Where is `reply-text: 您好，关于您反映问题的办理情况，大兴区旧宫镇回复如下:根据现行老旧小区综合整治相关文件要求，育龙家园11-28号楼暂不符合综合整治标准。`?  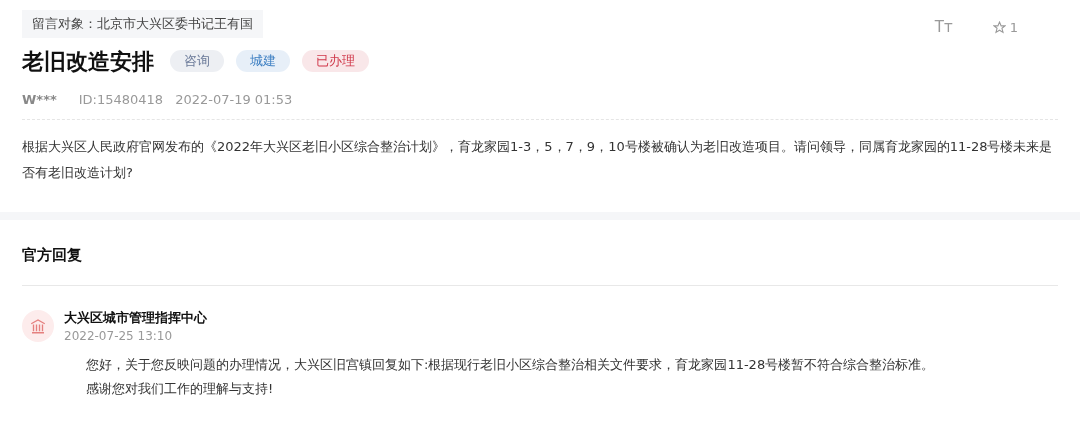 reply-text: 您好，关于您反映问题的办理情况，大兴区旧宫镇回复如下:根据现行老旧小区综合整治相关文件要求，育龙家园11-28号楼暂不符合综合整治标准。 is located at coordinates (511, 365).